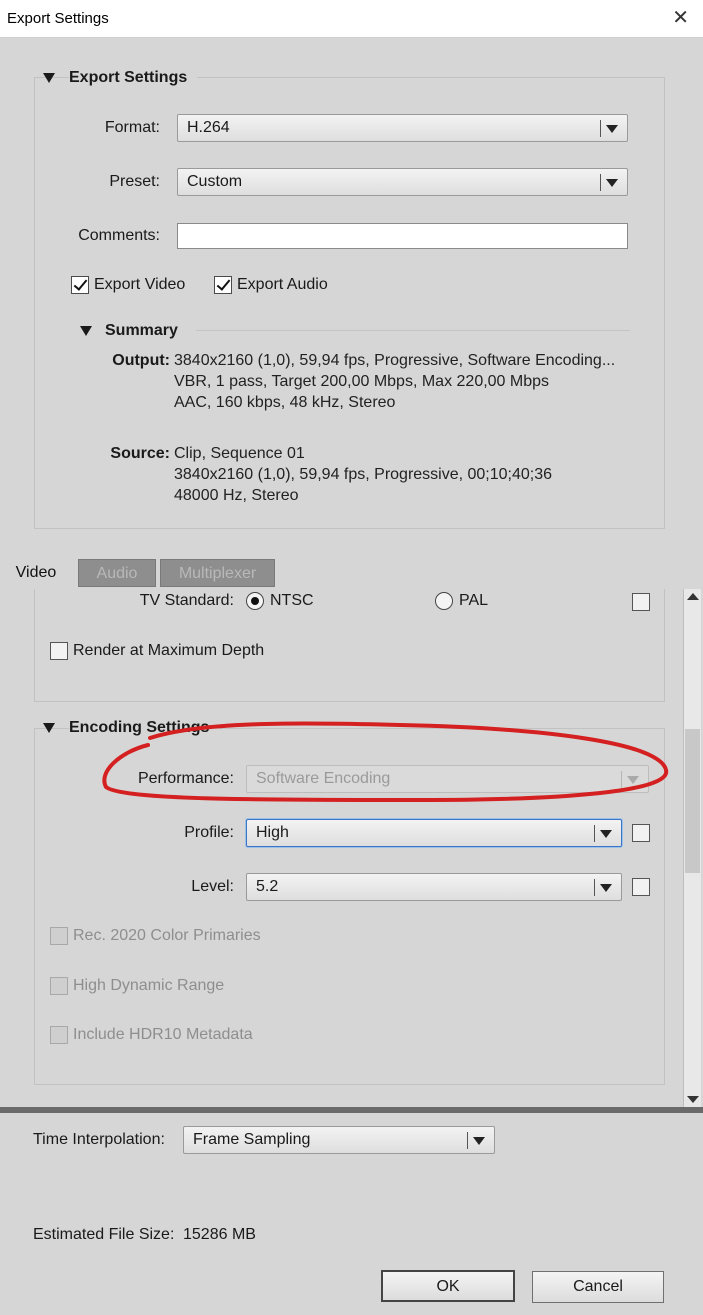 The height and width of the screenshot is (1315, 703). I want to click on comments-label: Comments:, so click(119, 235).